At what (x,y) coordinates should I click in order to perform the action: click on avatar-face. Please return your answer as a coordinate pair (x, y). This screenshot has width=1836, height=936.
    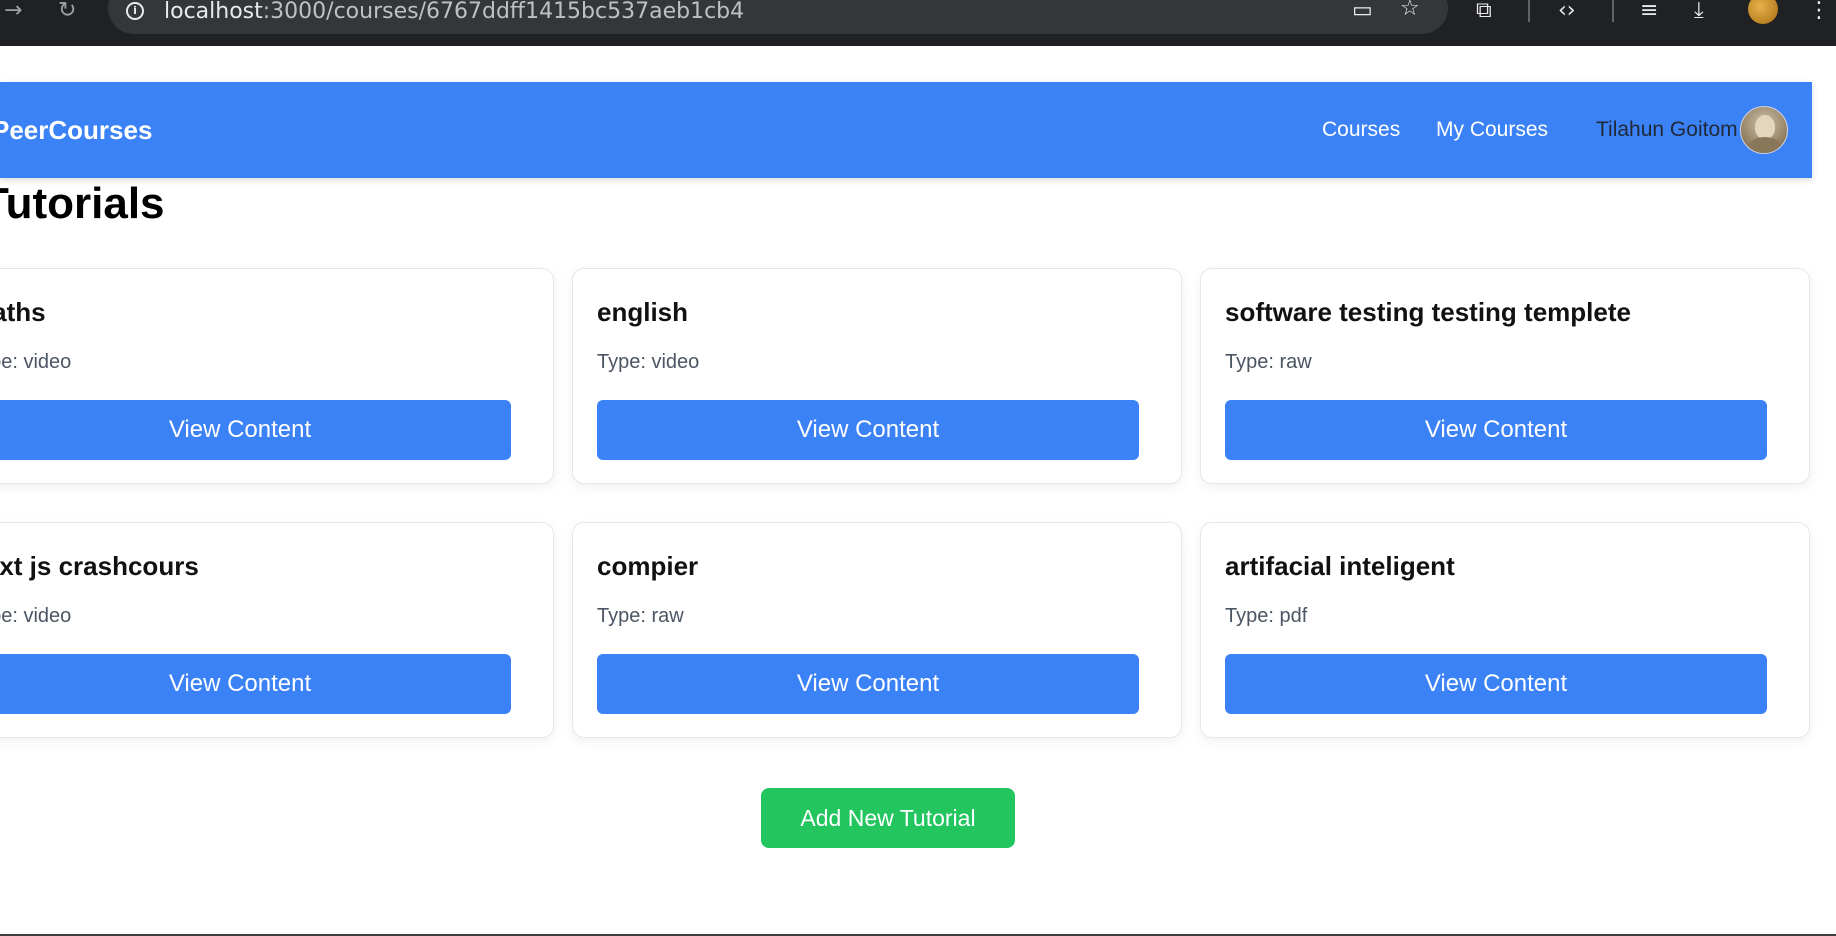
    Looking at the image, I should click on (1765, 127).